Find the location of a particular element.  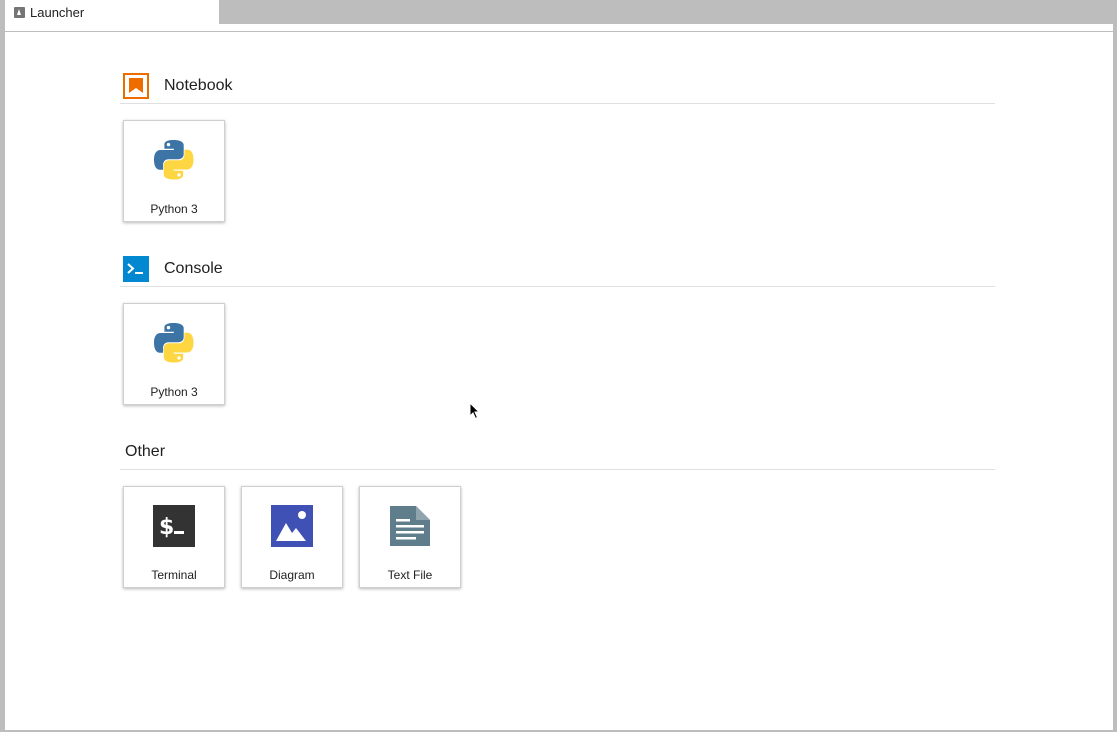

notebook-icon is located at coordinates (136, 85).